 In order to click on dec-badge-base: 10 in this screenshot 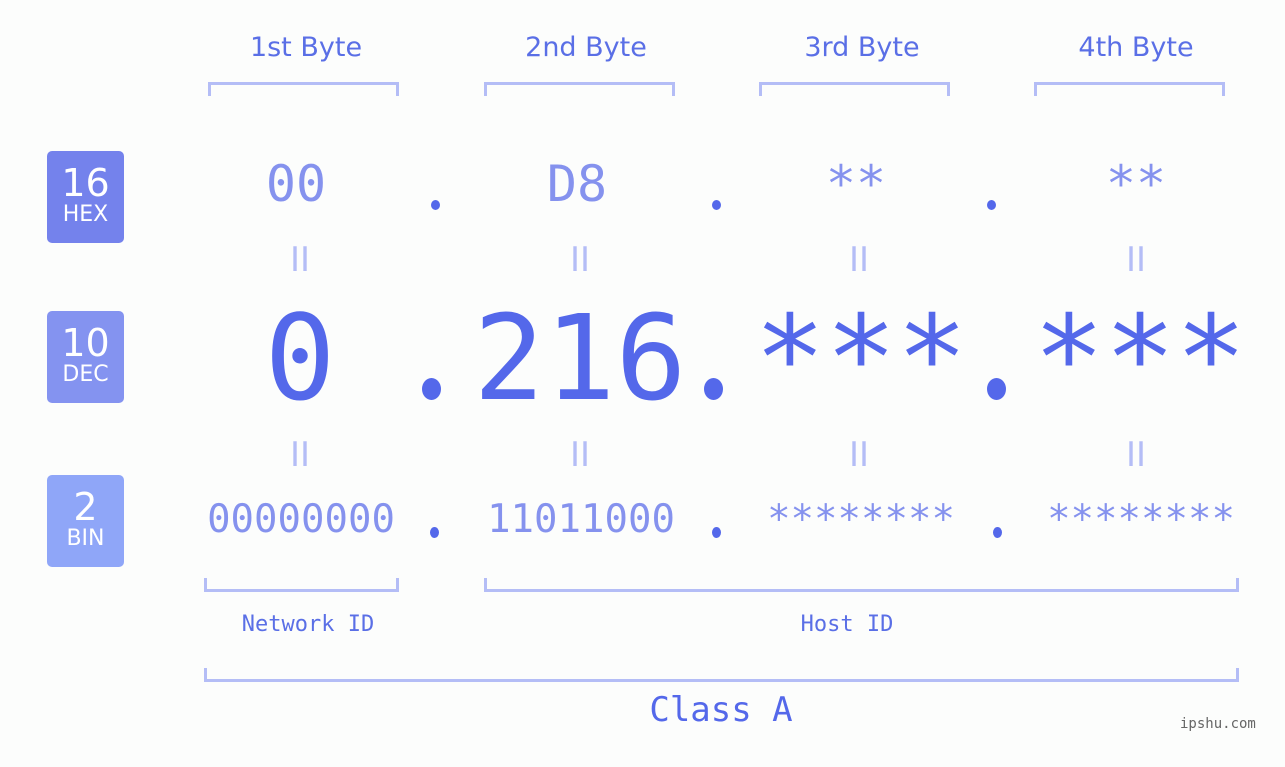, I will do `click(85, 343)`.